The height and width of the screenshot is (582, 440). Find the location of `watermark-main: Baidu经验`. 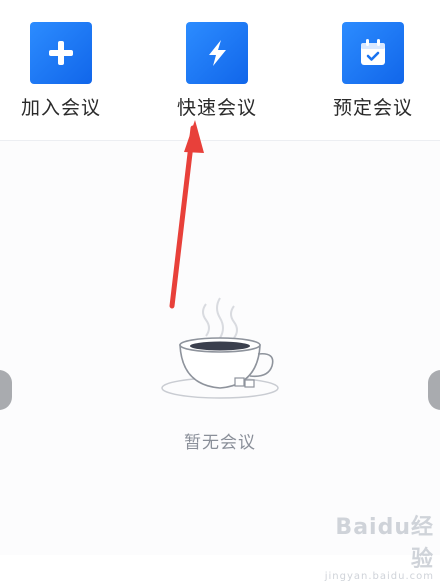

watermark-main: Baidu经验 is located at coordinates (384, 543).